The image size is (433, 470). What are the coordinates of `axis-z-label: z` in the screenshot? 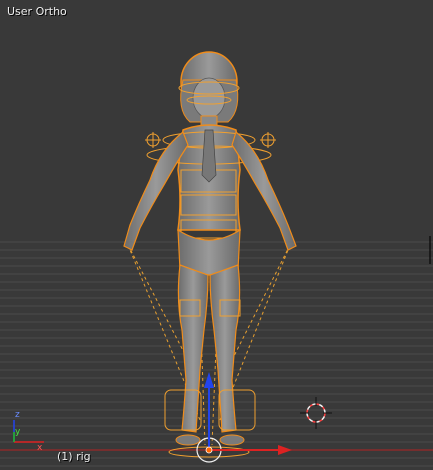 It's located at (17, 415).